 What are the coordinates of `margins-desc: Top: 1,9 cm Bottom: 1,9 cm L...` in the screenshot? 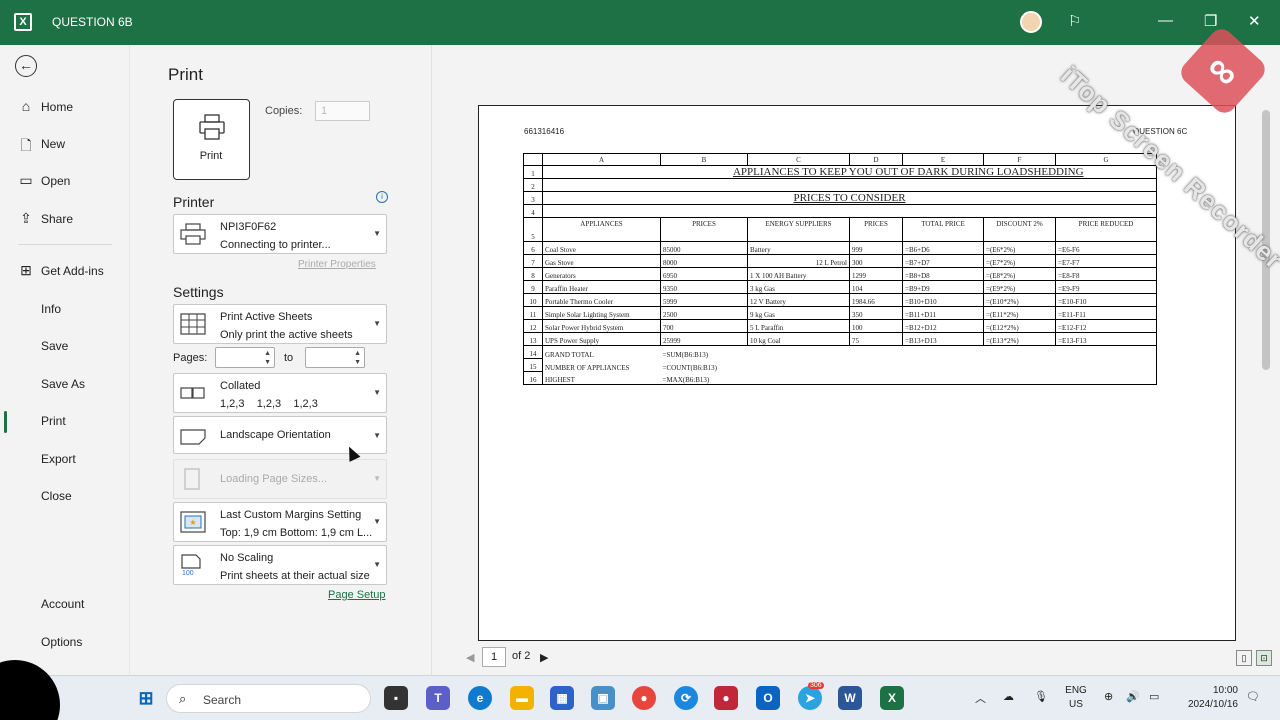 It's located at (296, 533).